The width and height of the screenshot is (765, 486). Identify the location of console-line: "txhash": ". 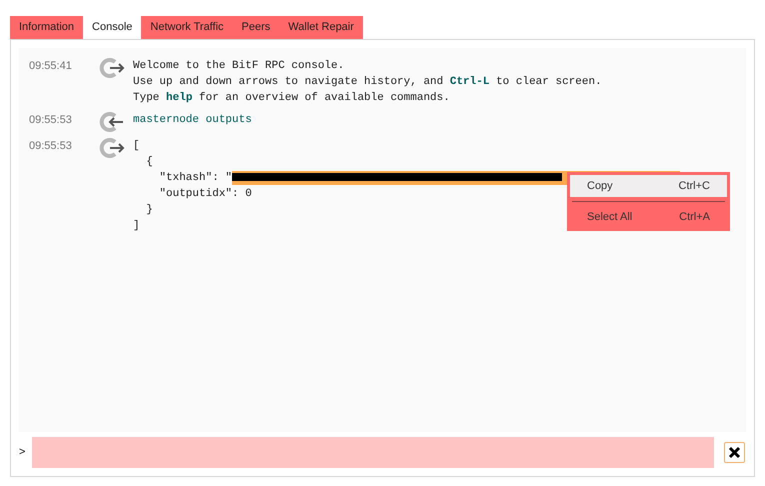
(195, 178).